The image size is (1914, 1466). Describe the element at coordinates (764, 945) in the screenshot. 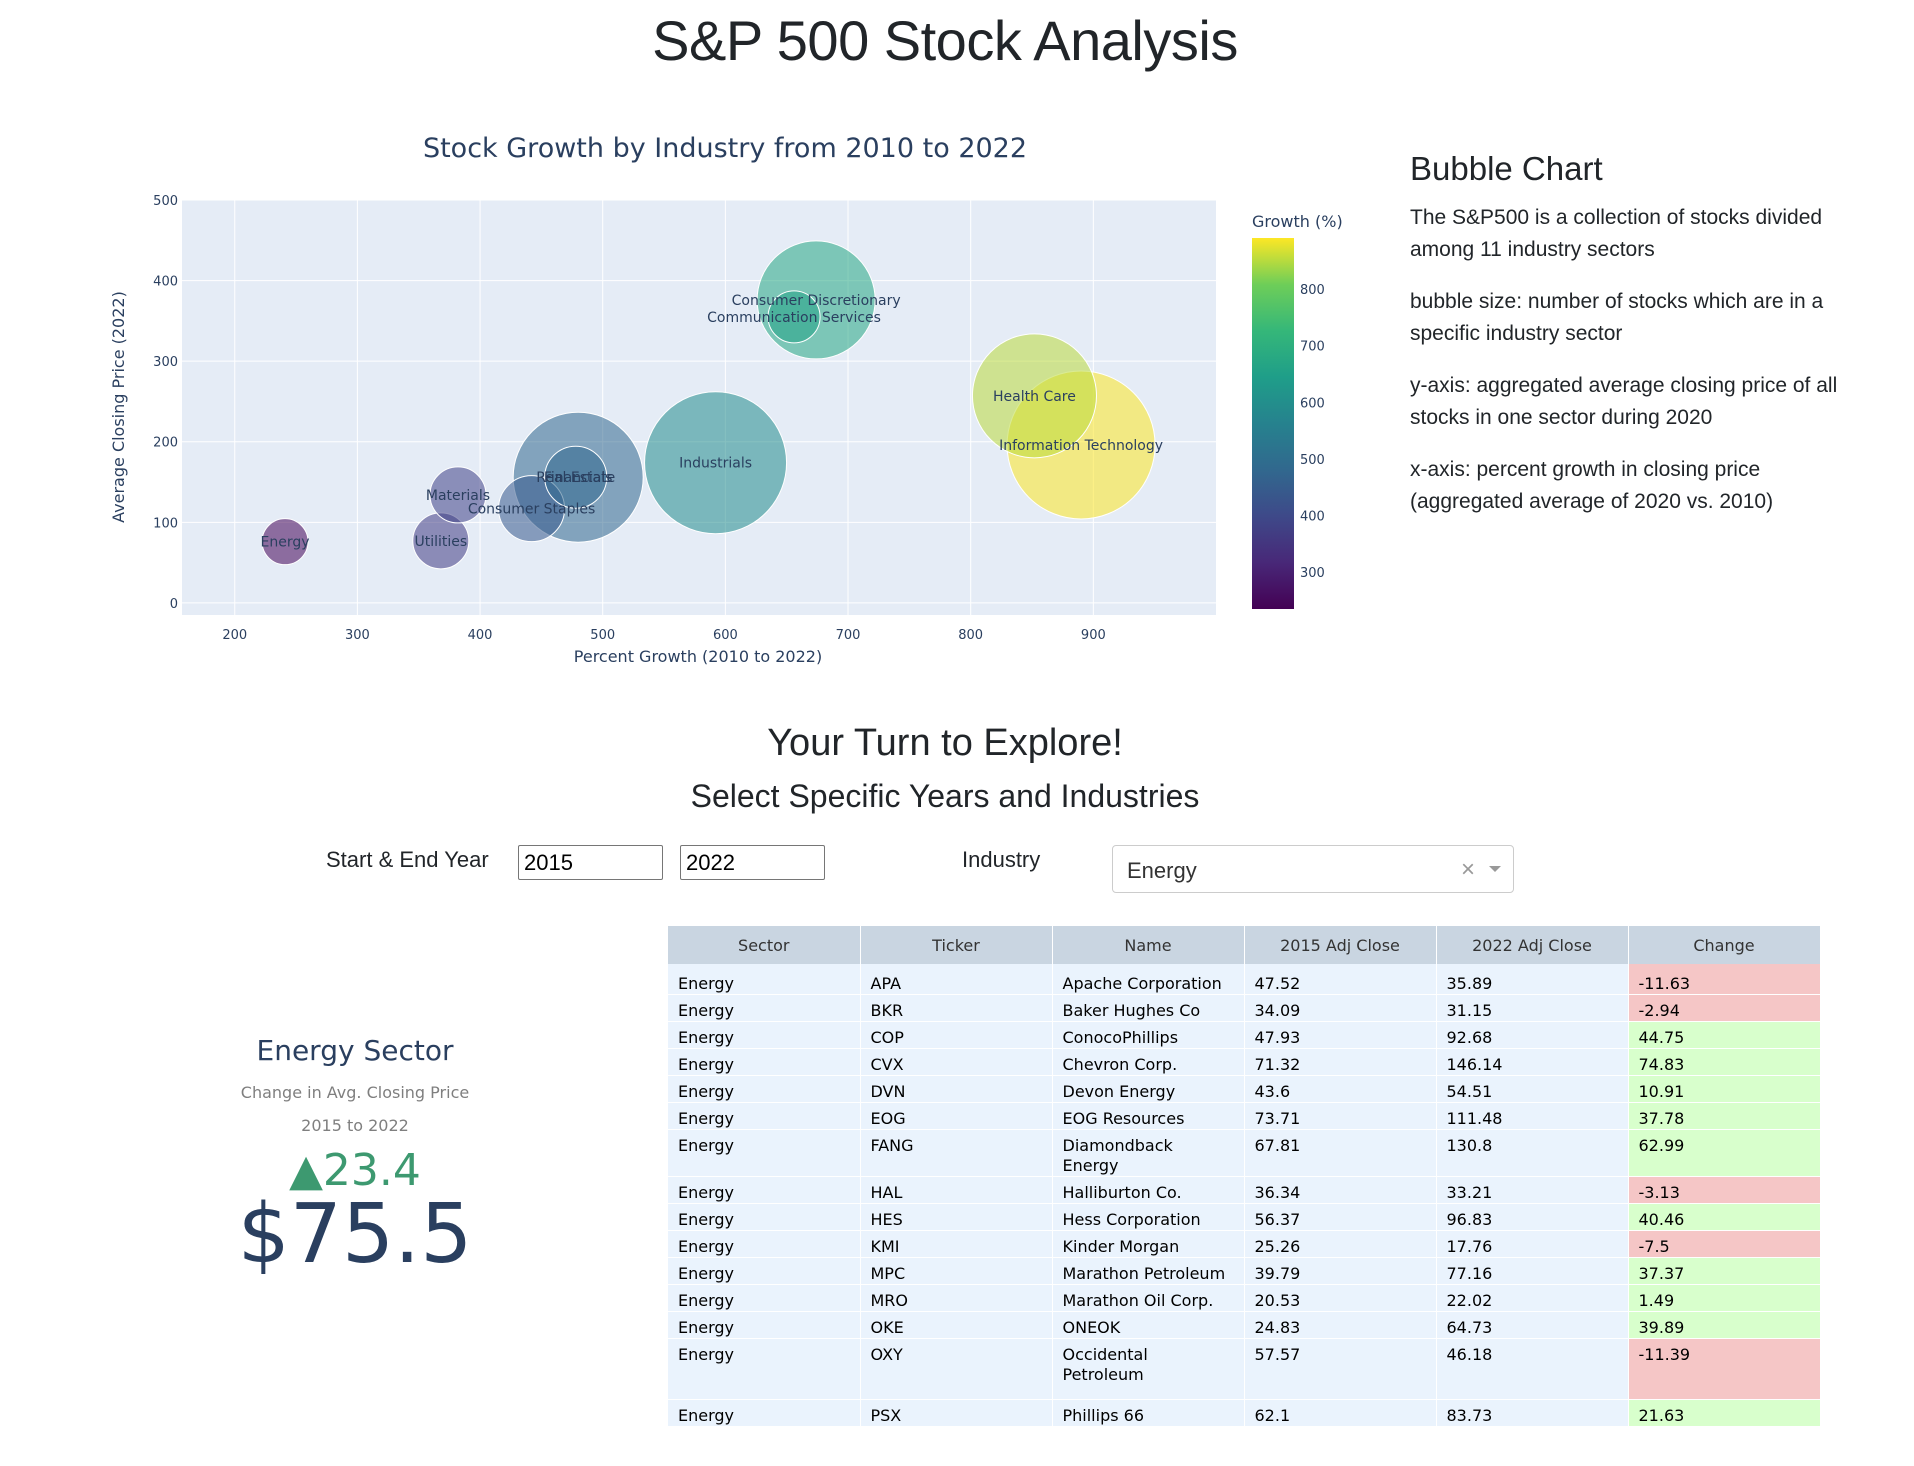

I see `column-header: Sector` at that location.